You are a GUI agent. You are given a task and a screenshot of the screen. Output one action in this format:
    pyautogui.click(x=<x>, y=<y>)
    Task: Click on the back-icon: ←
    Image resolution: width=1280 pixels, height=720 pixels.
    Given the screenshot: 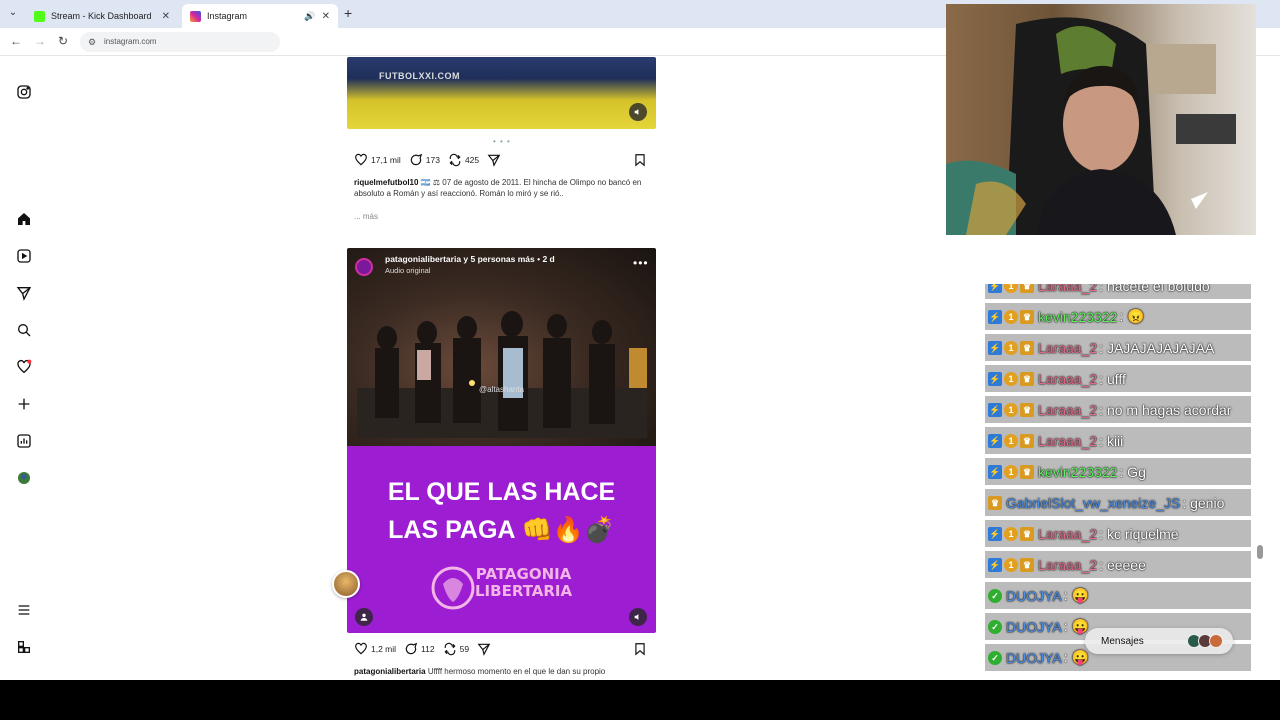 What is the action you would take?
    pyautogui.click(x=16, y=41)
    